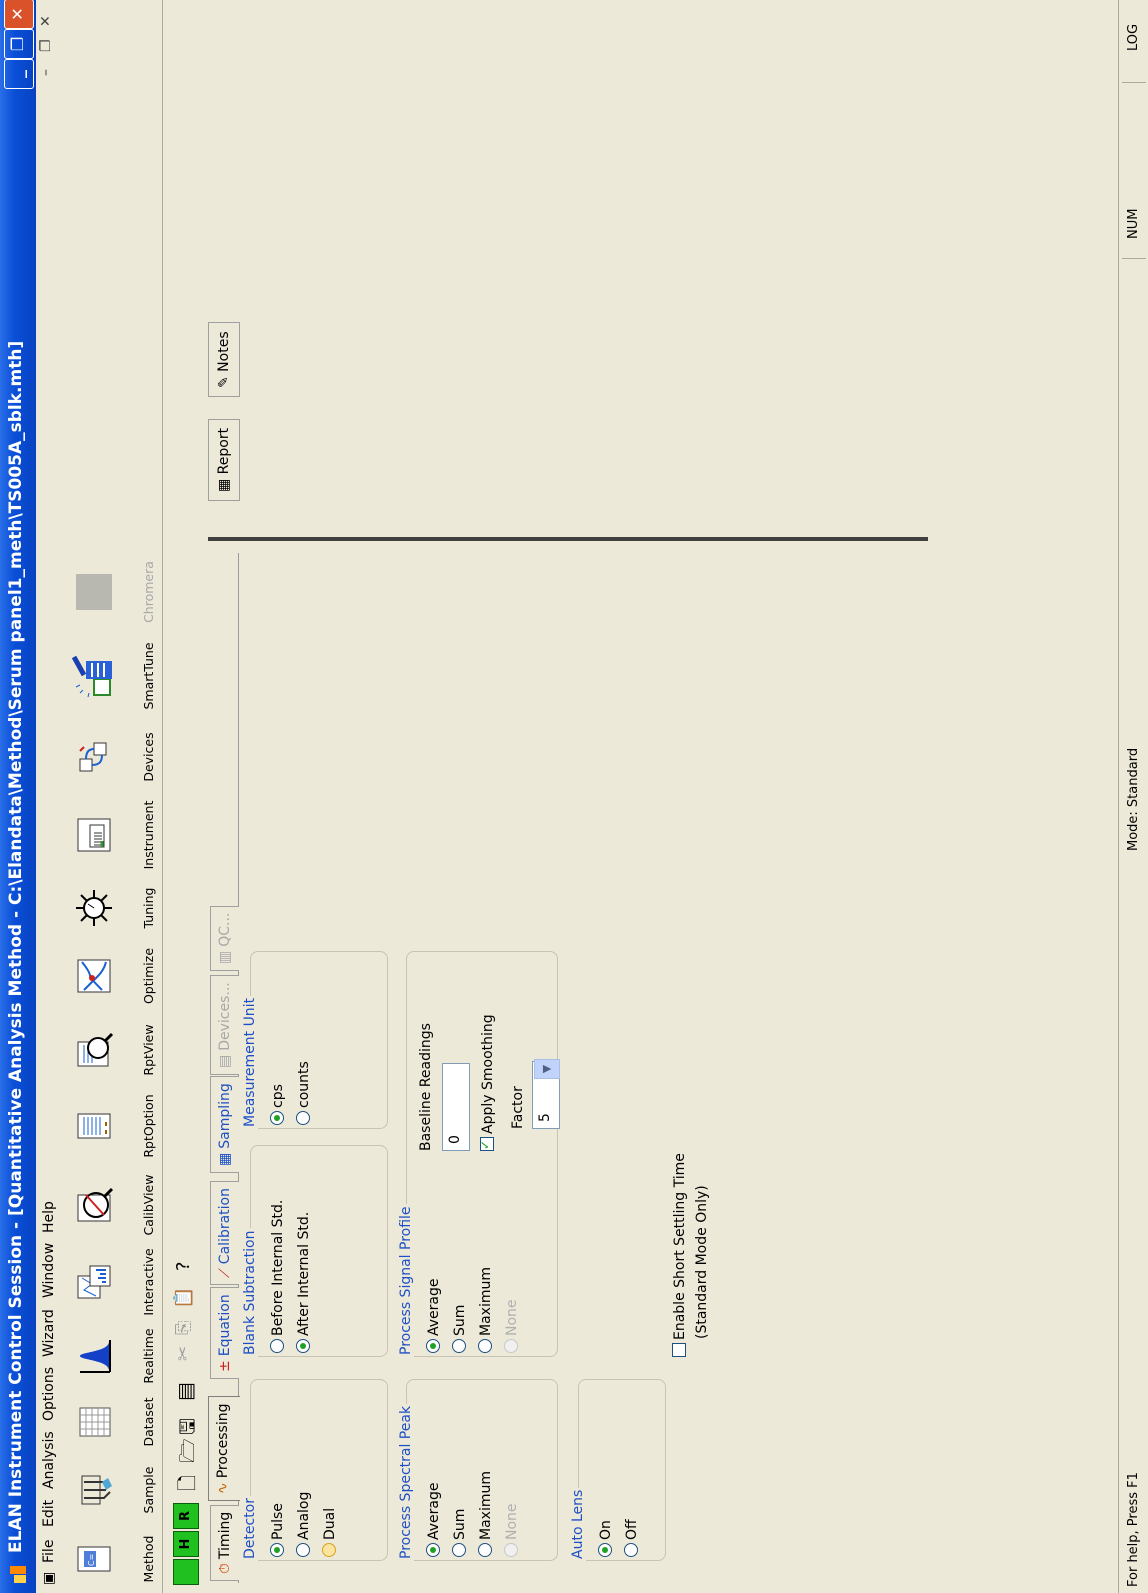 The image size is (1148, 1593). I want to click on toolbar-interactive-button: Interactive, so click(114, 1282).